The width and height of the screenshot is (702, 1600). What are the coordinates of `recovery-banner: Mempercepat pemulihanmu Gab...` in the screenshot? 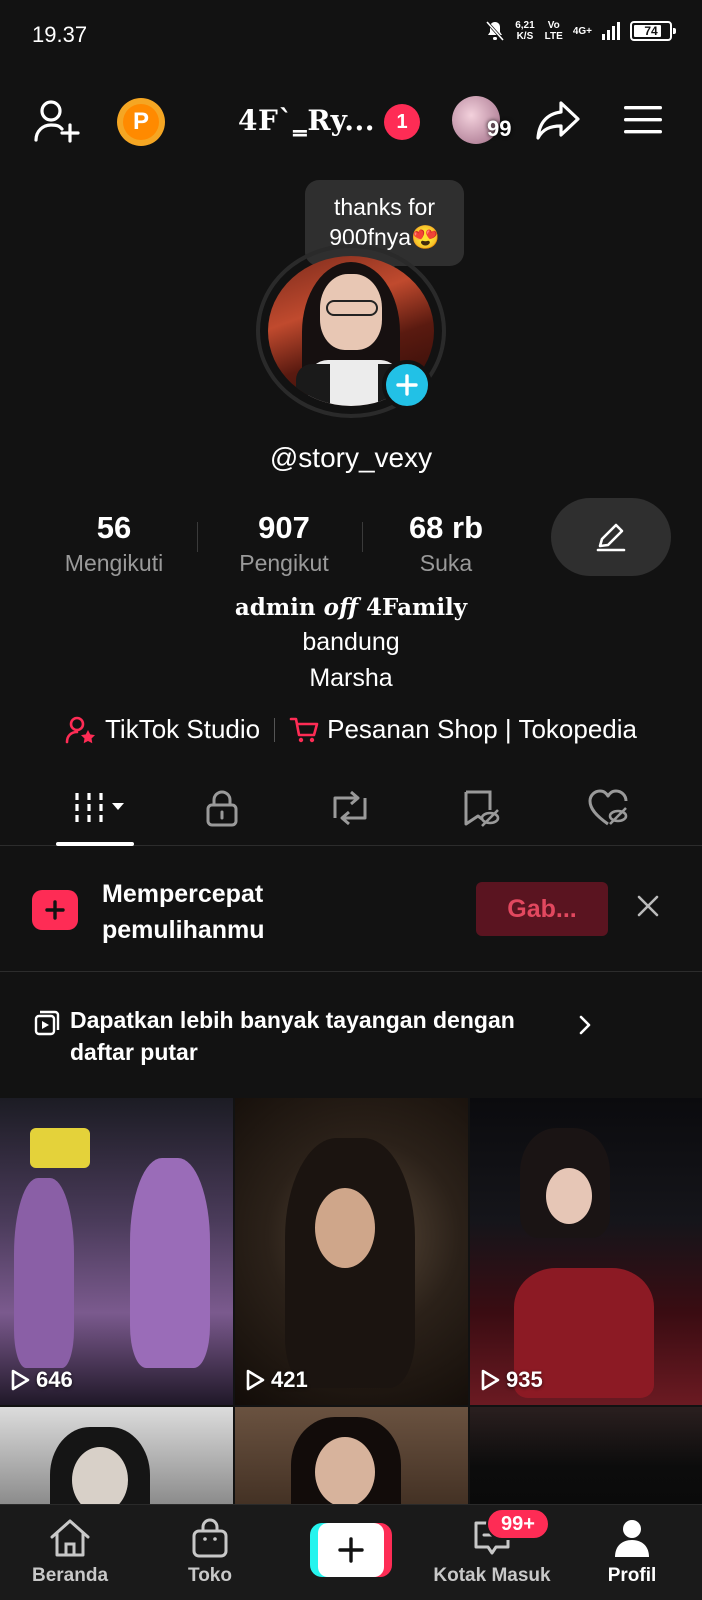 It's located at (351, 909).